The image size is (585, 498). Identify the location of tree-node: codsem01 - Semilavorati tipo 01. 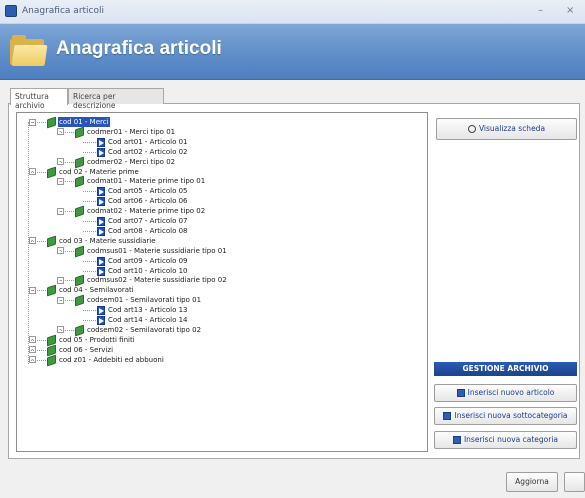
(138, 300).